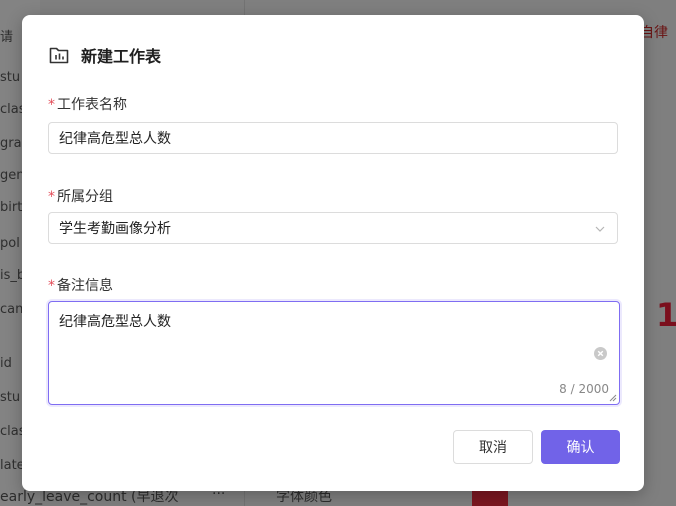 The width and height of the screenshot is (676, 506). Describe the element at coordinates (600, 229) in the screenshot. I see `chevron-down-icon` at that location.